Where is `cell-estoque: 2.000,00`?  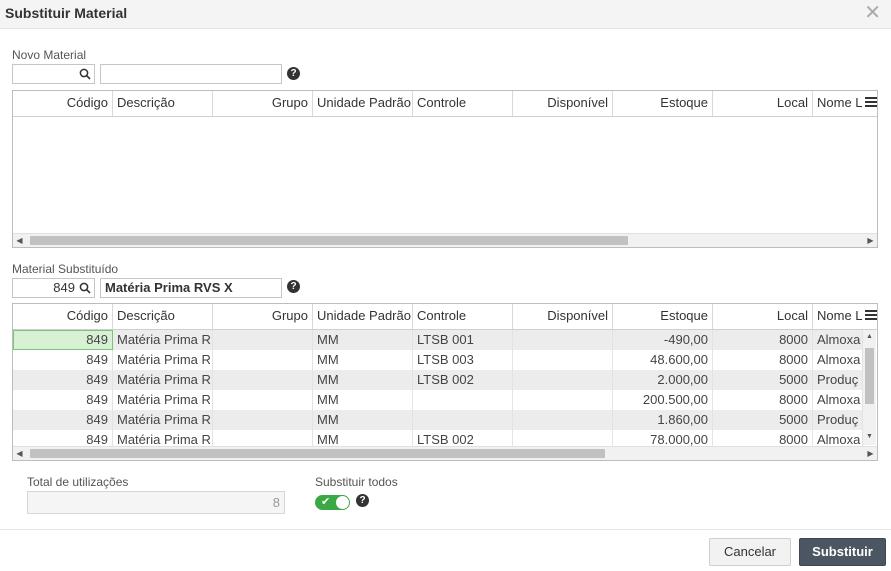
cell-estoque: 2.000,00 is located at coordinates (663, 380).